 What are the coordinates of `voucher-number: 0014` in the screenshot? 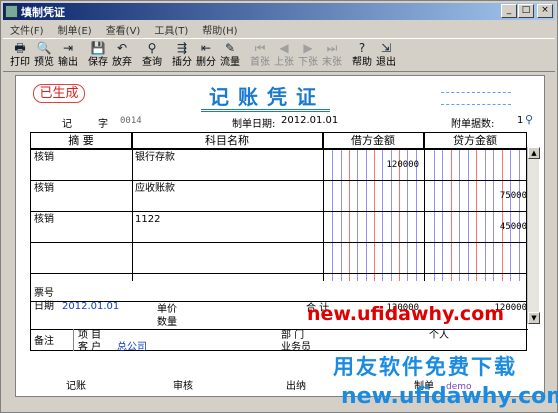 It's located at (131, 121).